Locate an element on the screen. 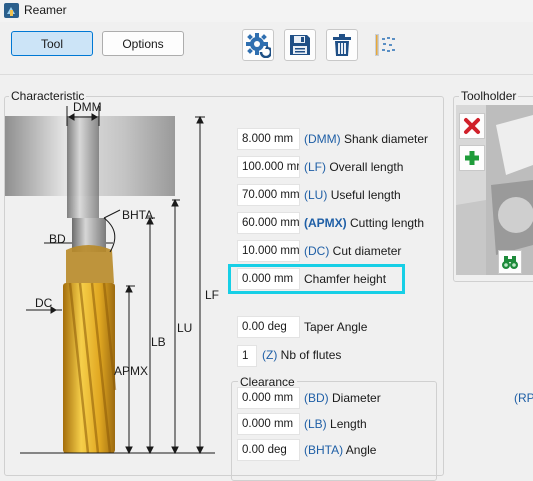 The width and height of the screenshot is (533, 481). toolbar-separator is located at coordinates (266, 74).